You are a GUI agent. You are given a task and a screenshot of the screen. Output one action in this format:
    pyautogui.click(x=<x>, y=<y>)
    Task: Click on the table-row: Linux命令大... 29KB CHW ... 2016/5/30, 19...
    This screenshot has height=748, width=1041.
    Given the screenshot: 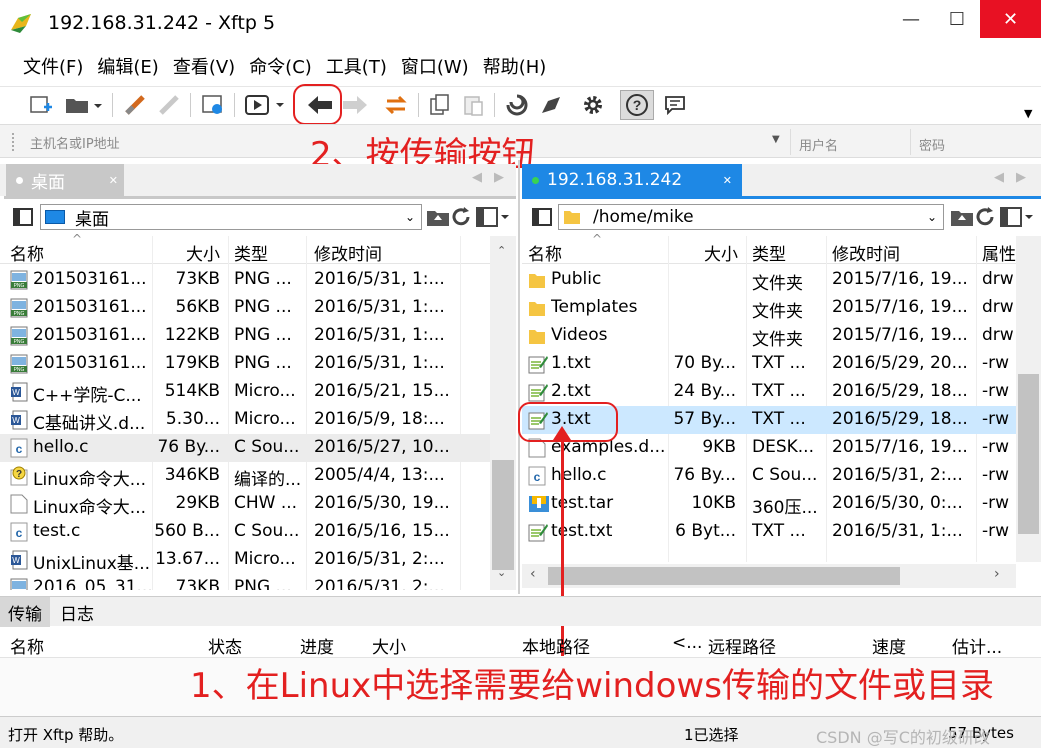 What is the action you would take?
    pyautogui.click(x=245, y=504)
    